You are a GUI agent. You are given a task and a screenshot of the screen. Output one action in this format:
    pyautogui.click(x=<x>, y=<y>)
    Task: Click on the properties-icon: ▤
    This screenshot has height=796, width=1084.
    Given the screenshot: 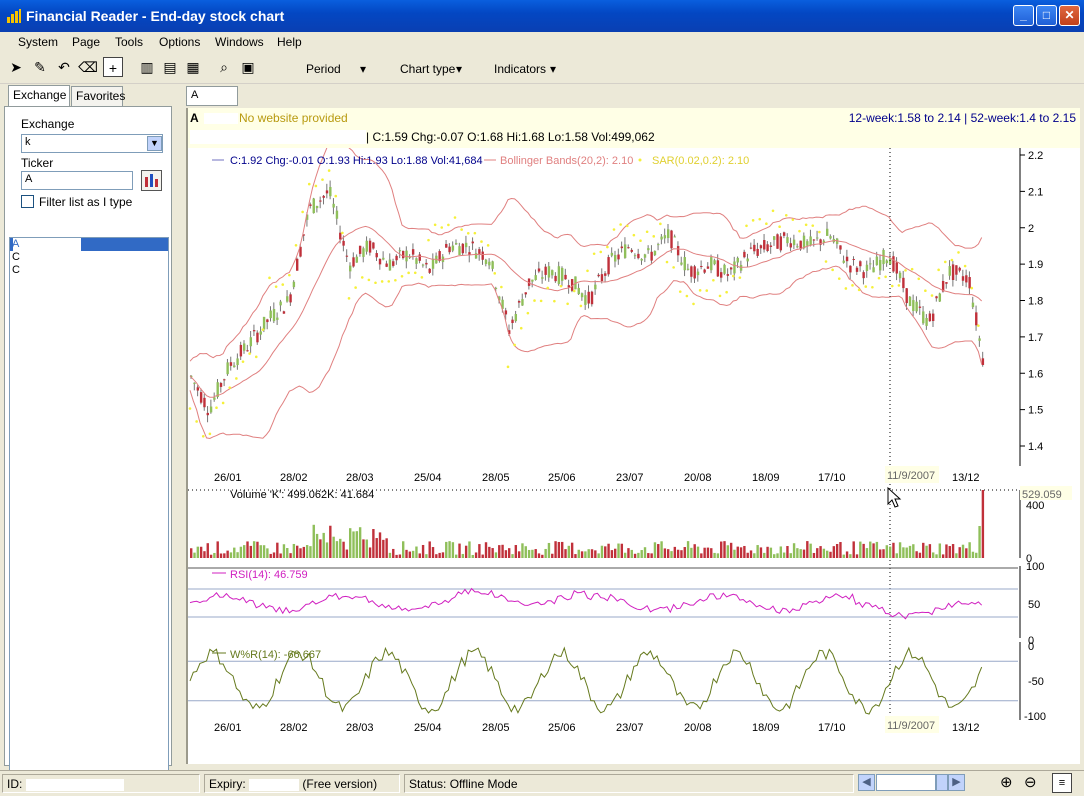 What is the action you would take?
    pyautogui.click(x=170, y=67)
    